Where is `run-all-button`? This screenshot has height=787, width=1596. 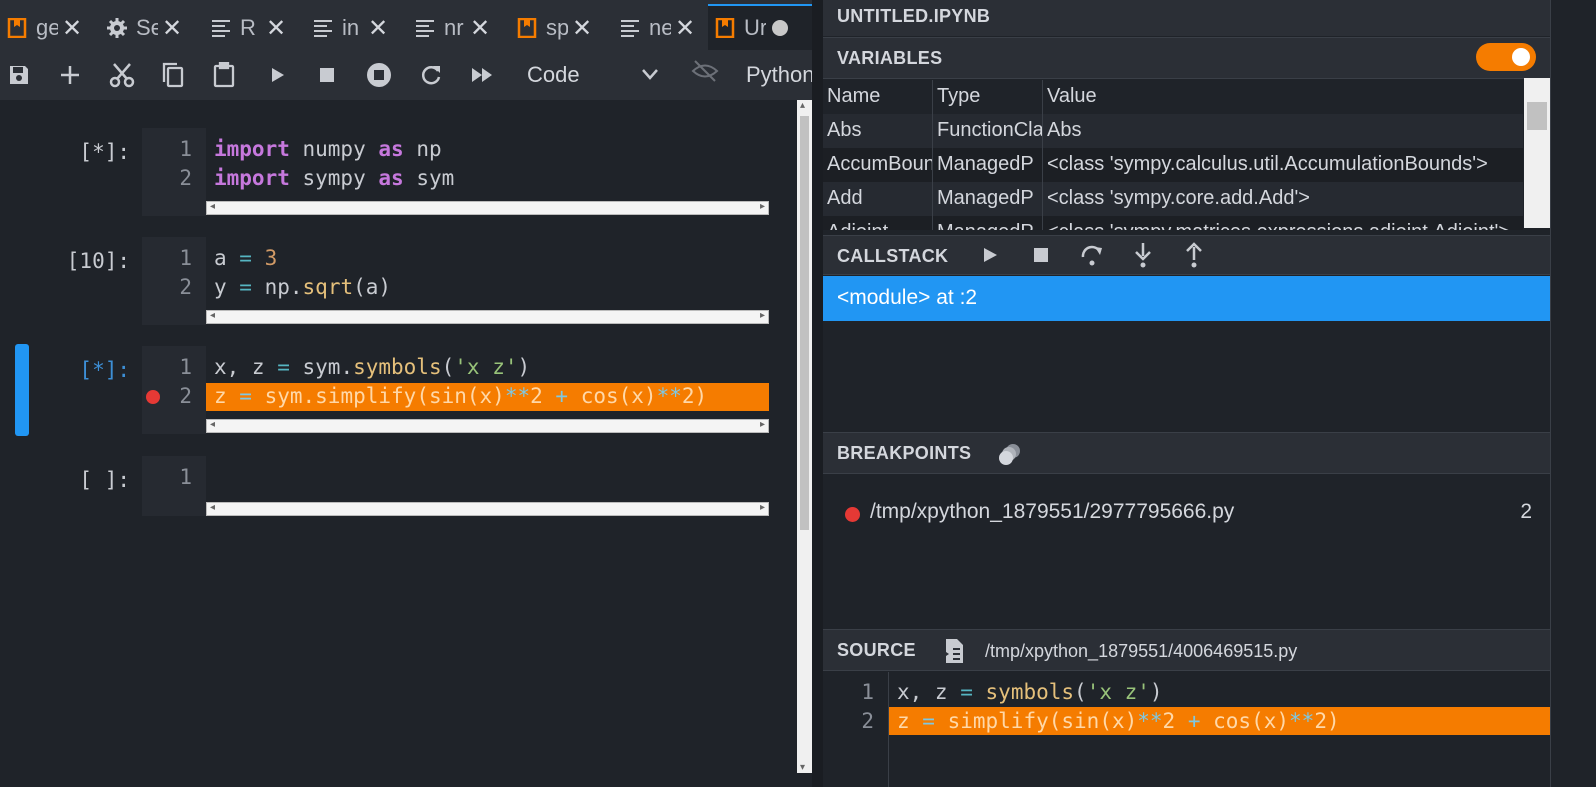
run-all-button is located at coordinates (483, 75).